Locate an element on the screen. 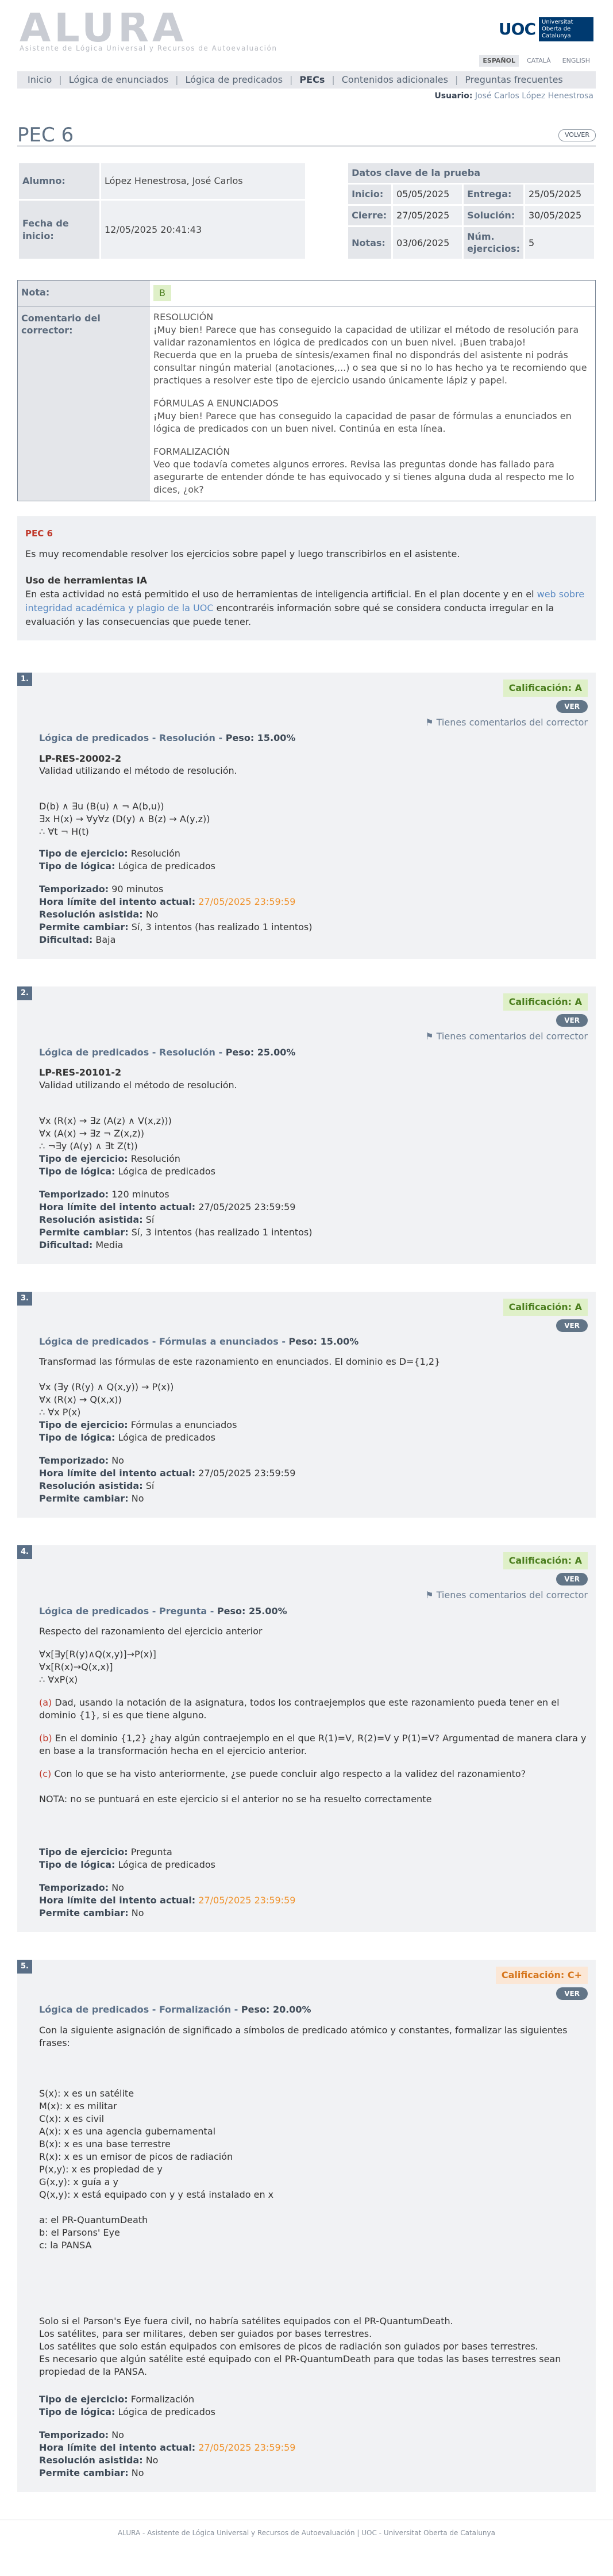 This screenshot has height=2576, width=613. entrega-value: 25/05/2025 is located at coordinates (559, 194).